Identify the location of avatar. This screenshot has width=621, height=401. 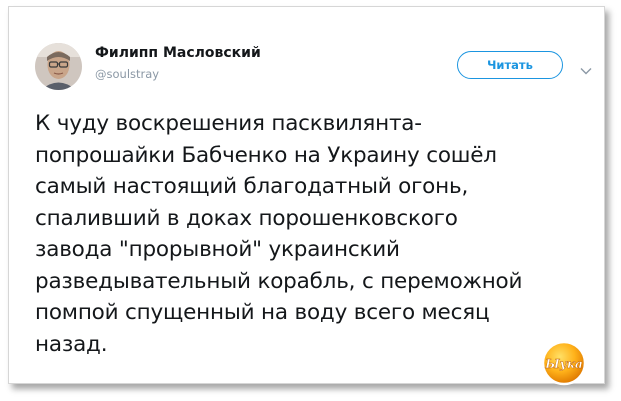
(58, 66).